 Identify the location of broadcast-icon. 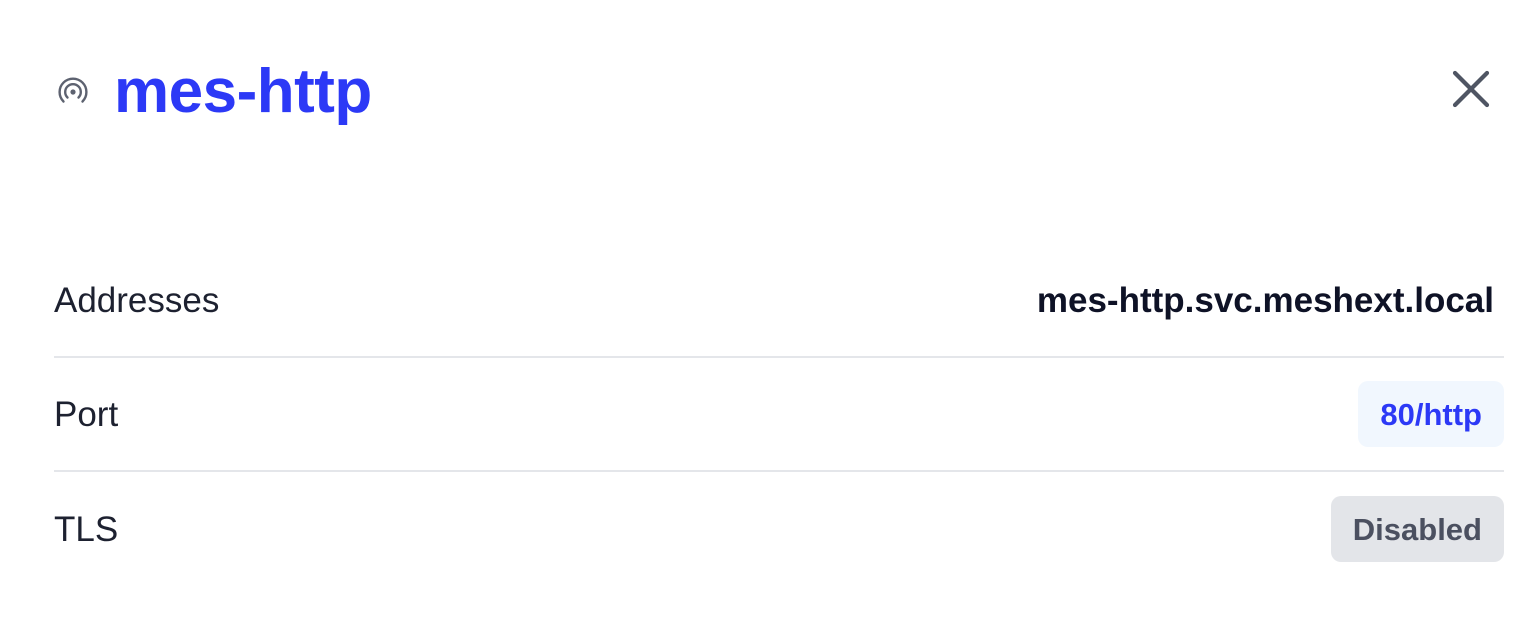
(73, 92).